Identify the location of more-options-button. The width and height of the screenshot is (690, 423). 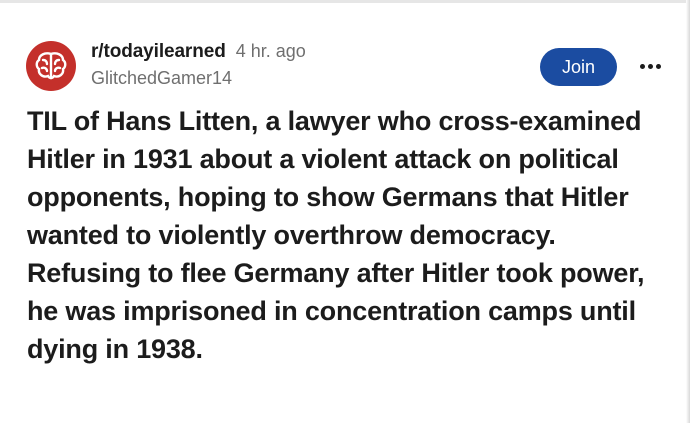
(650, 66).